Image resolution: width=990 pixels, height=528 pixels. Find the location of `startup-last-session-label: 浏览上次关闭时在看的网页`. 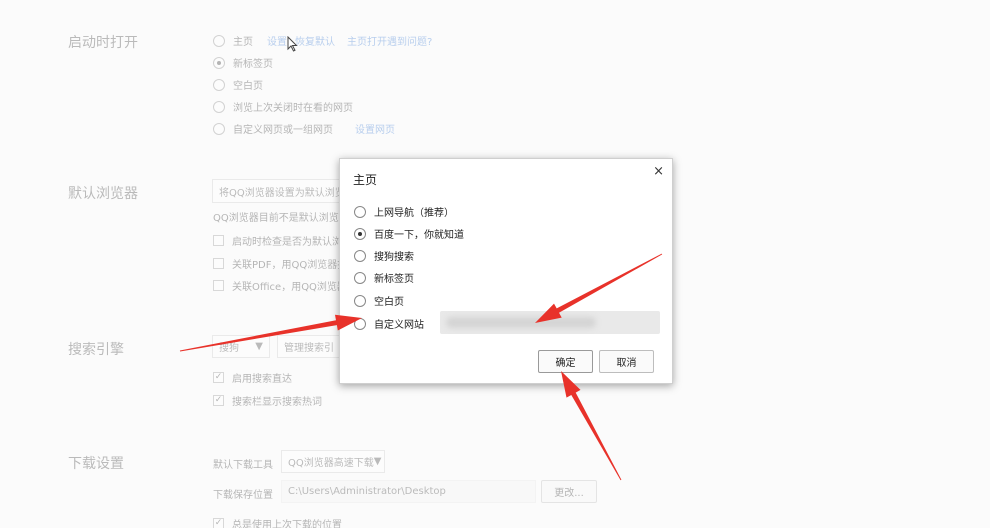

startup-last-session-label: 浏览上次关闭时在看的网页 is located at coordinates (293, 108).